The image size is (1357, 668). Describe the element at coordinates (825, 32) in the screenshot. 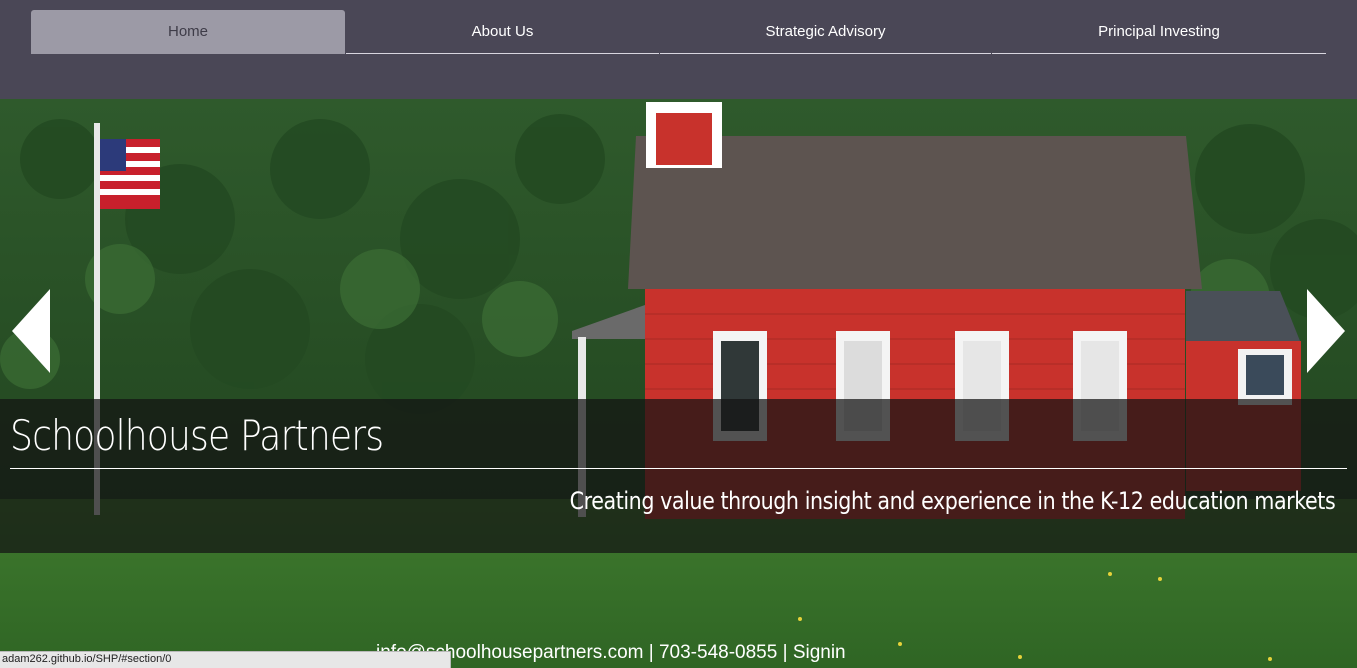

I see `nav-strategic-advisory: Strategic Advisory` at that location.